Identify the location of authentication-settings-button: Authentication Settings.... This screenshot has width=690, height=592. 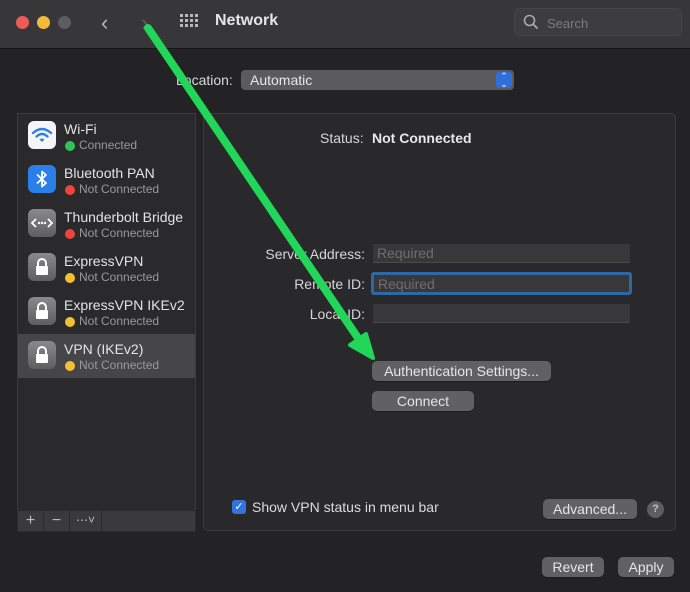
(461, 371).